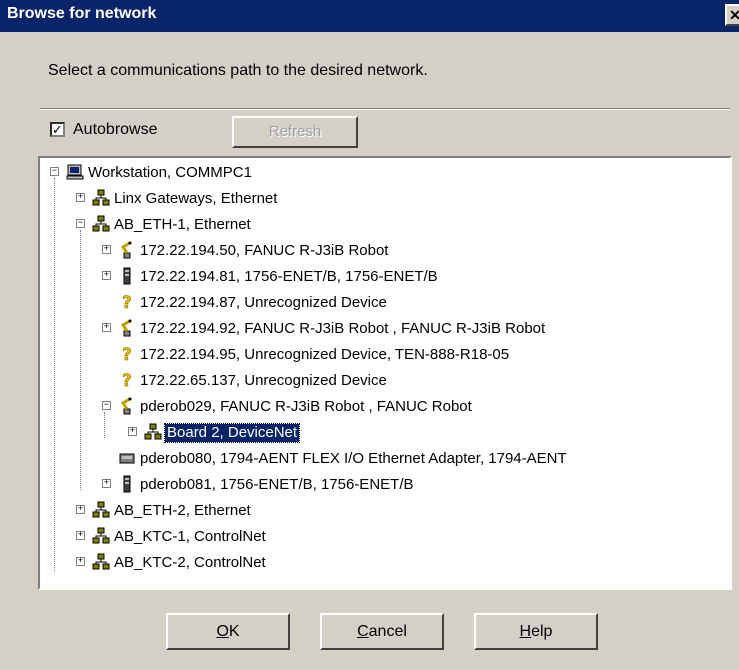  I want to click on tree-item-label: 172.22.65.137, Unrecognized Device, so click(263, 380).